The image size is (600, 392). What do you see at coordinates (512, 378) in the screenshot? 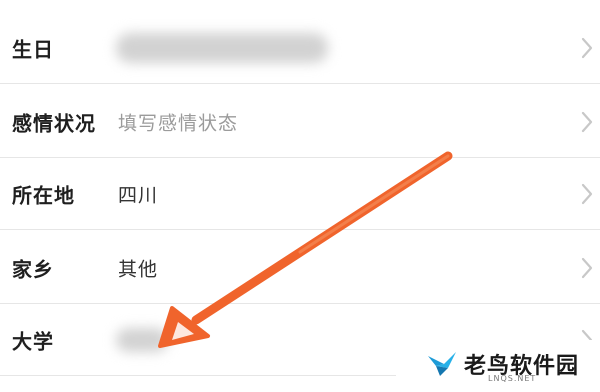
I see `watermark-url: LNQS.NET` at bounding box center [512, 378].